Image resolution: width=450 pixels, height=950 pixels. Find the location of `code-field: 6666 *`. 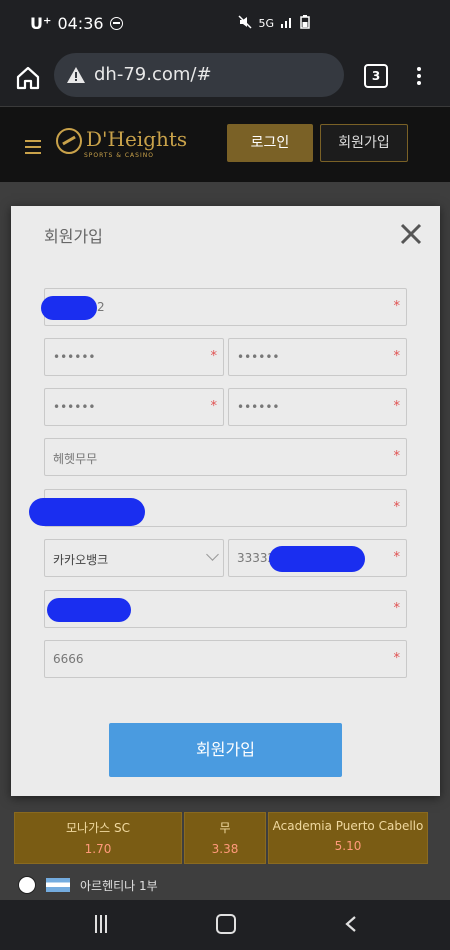

code-field: 6666 * is located at coordinates (225, 659).